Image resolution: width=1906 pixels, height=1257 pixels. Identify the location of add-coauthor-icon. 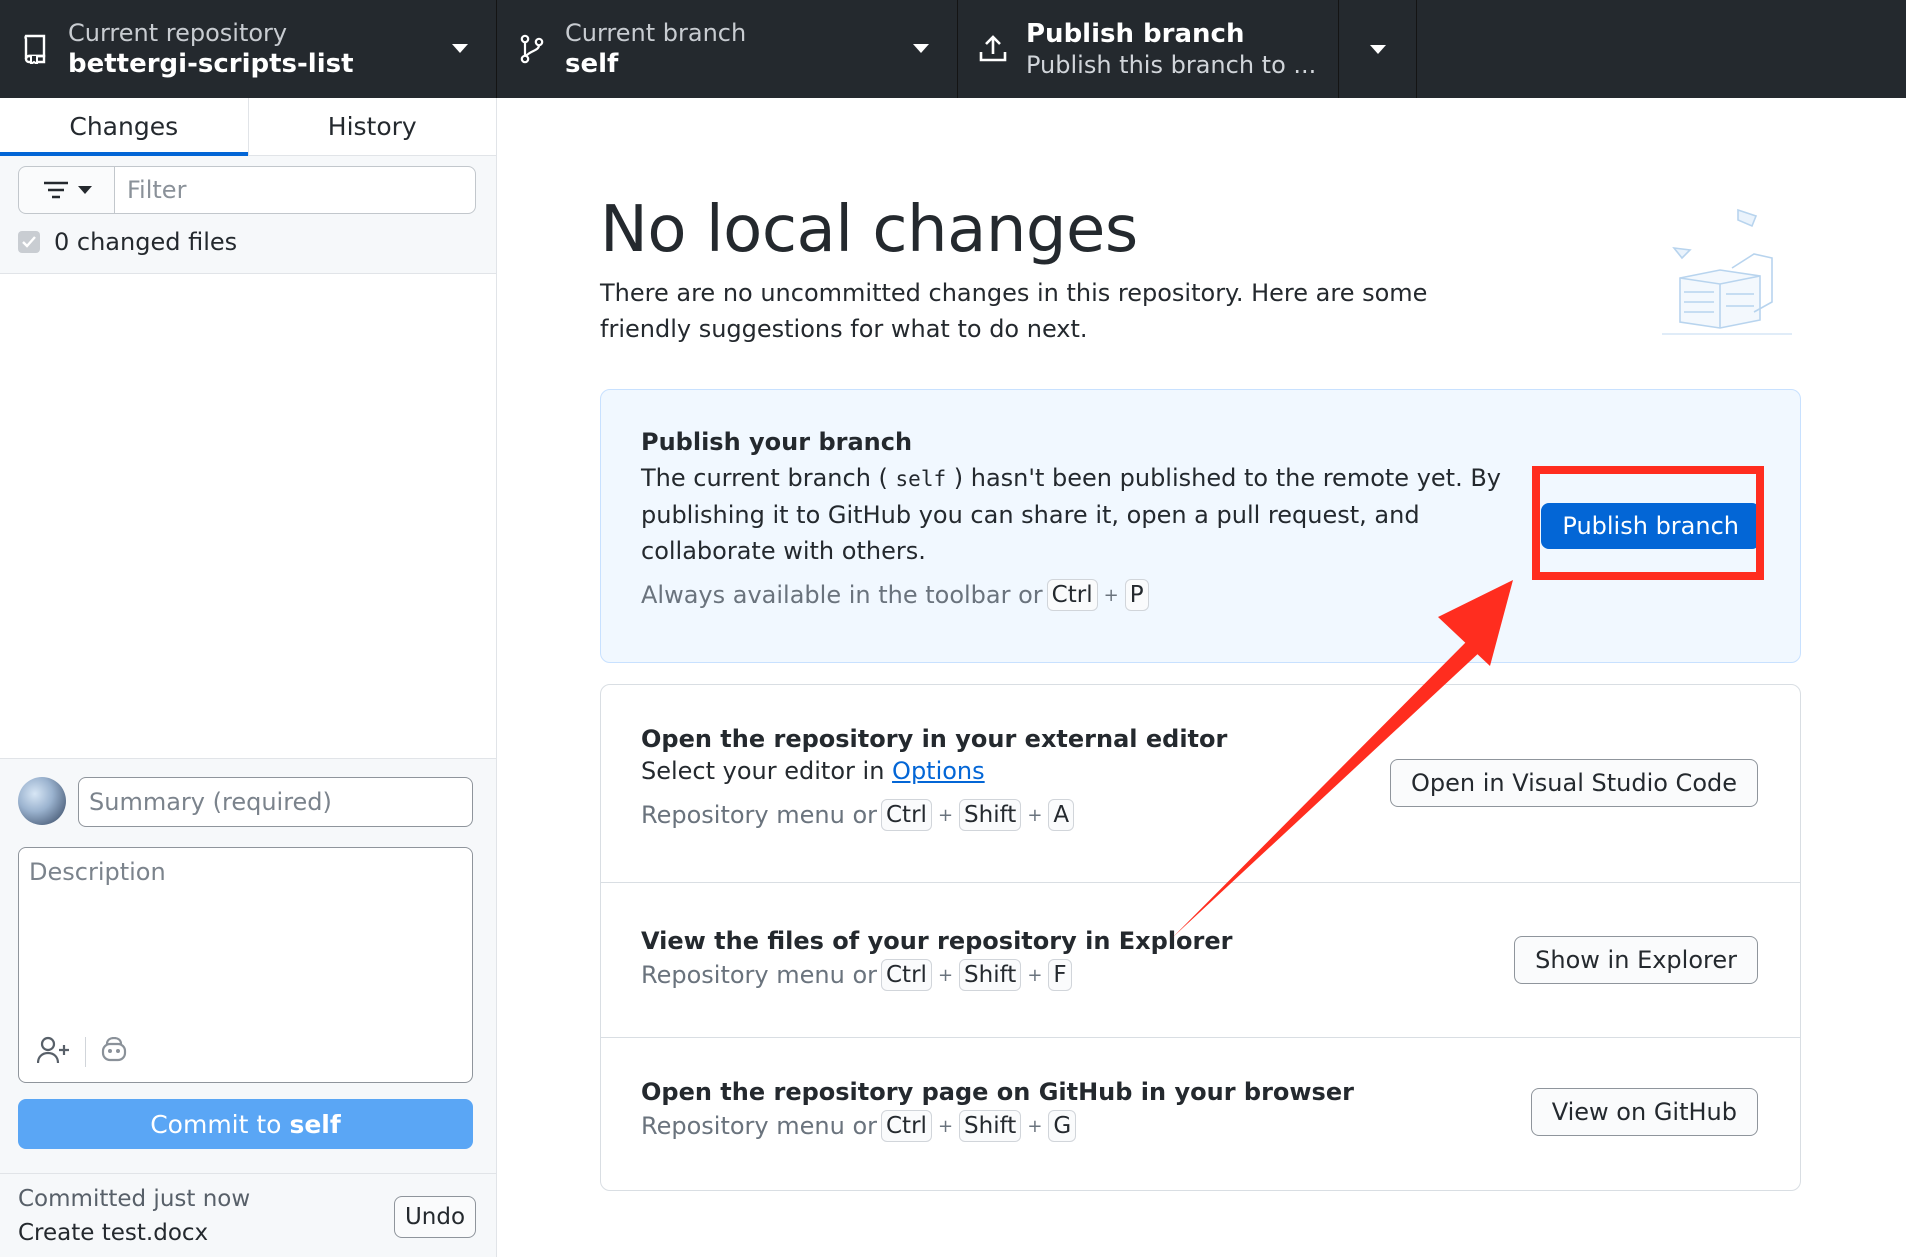
(53, 1052).